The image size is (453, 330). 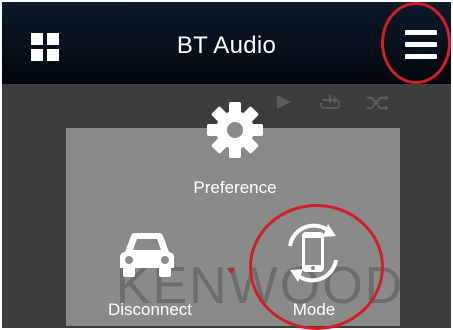 What do you see at coordinates (330, 103) in the screenshot?
I see `repeat-one-icon` at bounding box center [330, 103].